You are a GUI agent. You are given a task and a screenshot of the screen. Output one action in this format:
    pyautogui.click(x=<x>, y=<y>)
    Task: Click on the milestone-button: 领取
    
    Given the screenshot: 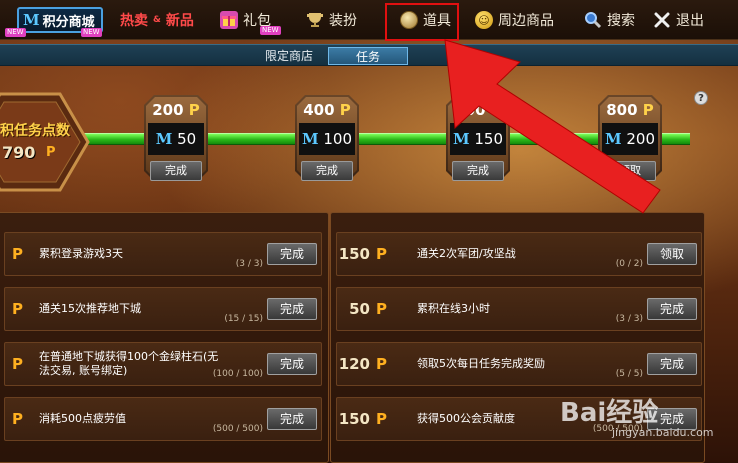 What is the action you would take?
    pyautogui.click(x=630, y=171)
    